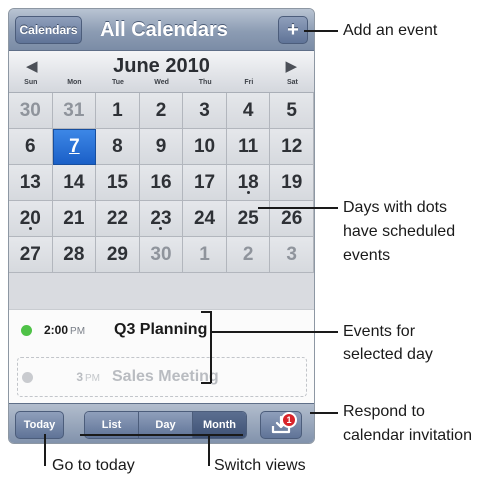 The image size is (499, 478). I want to click on day-number: 6, so click(30, 146).